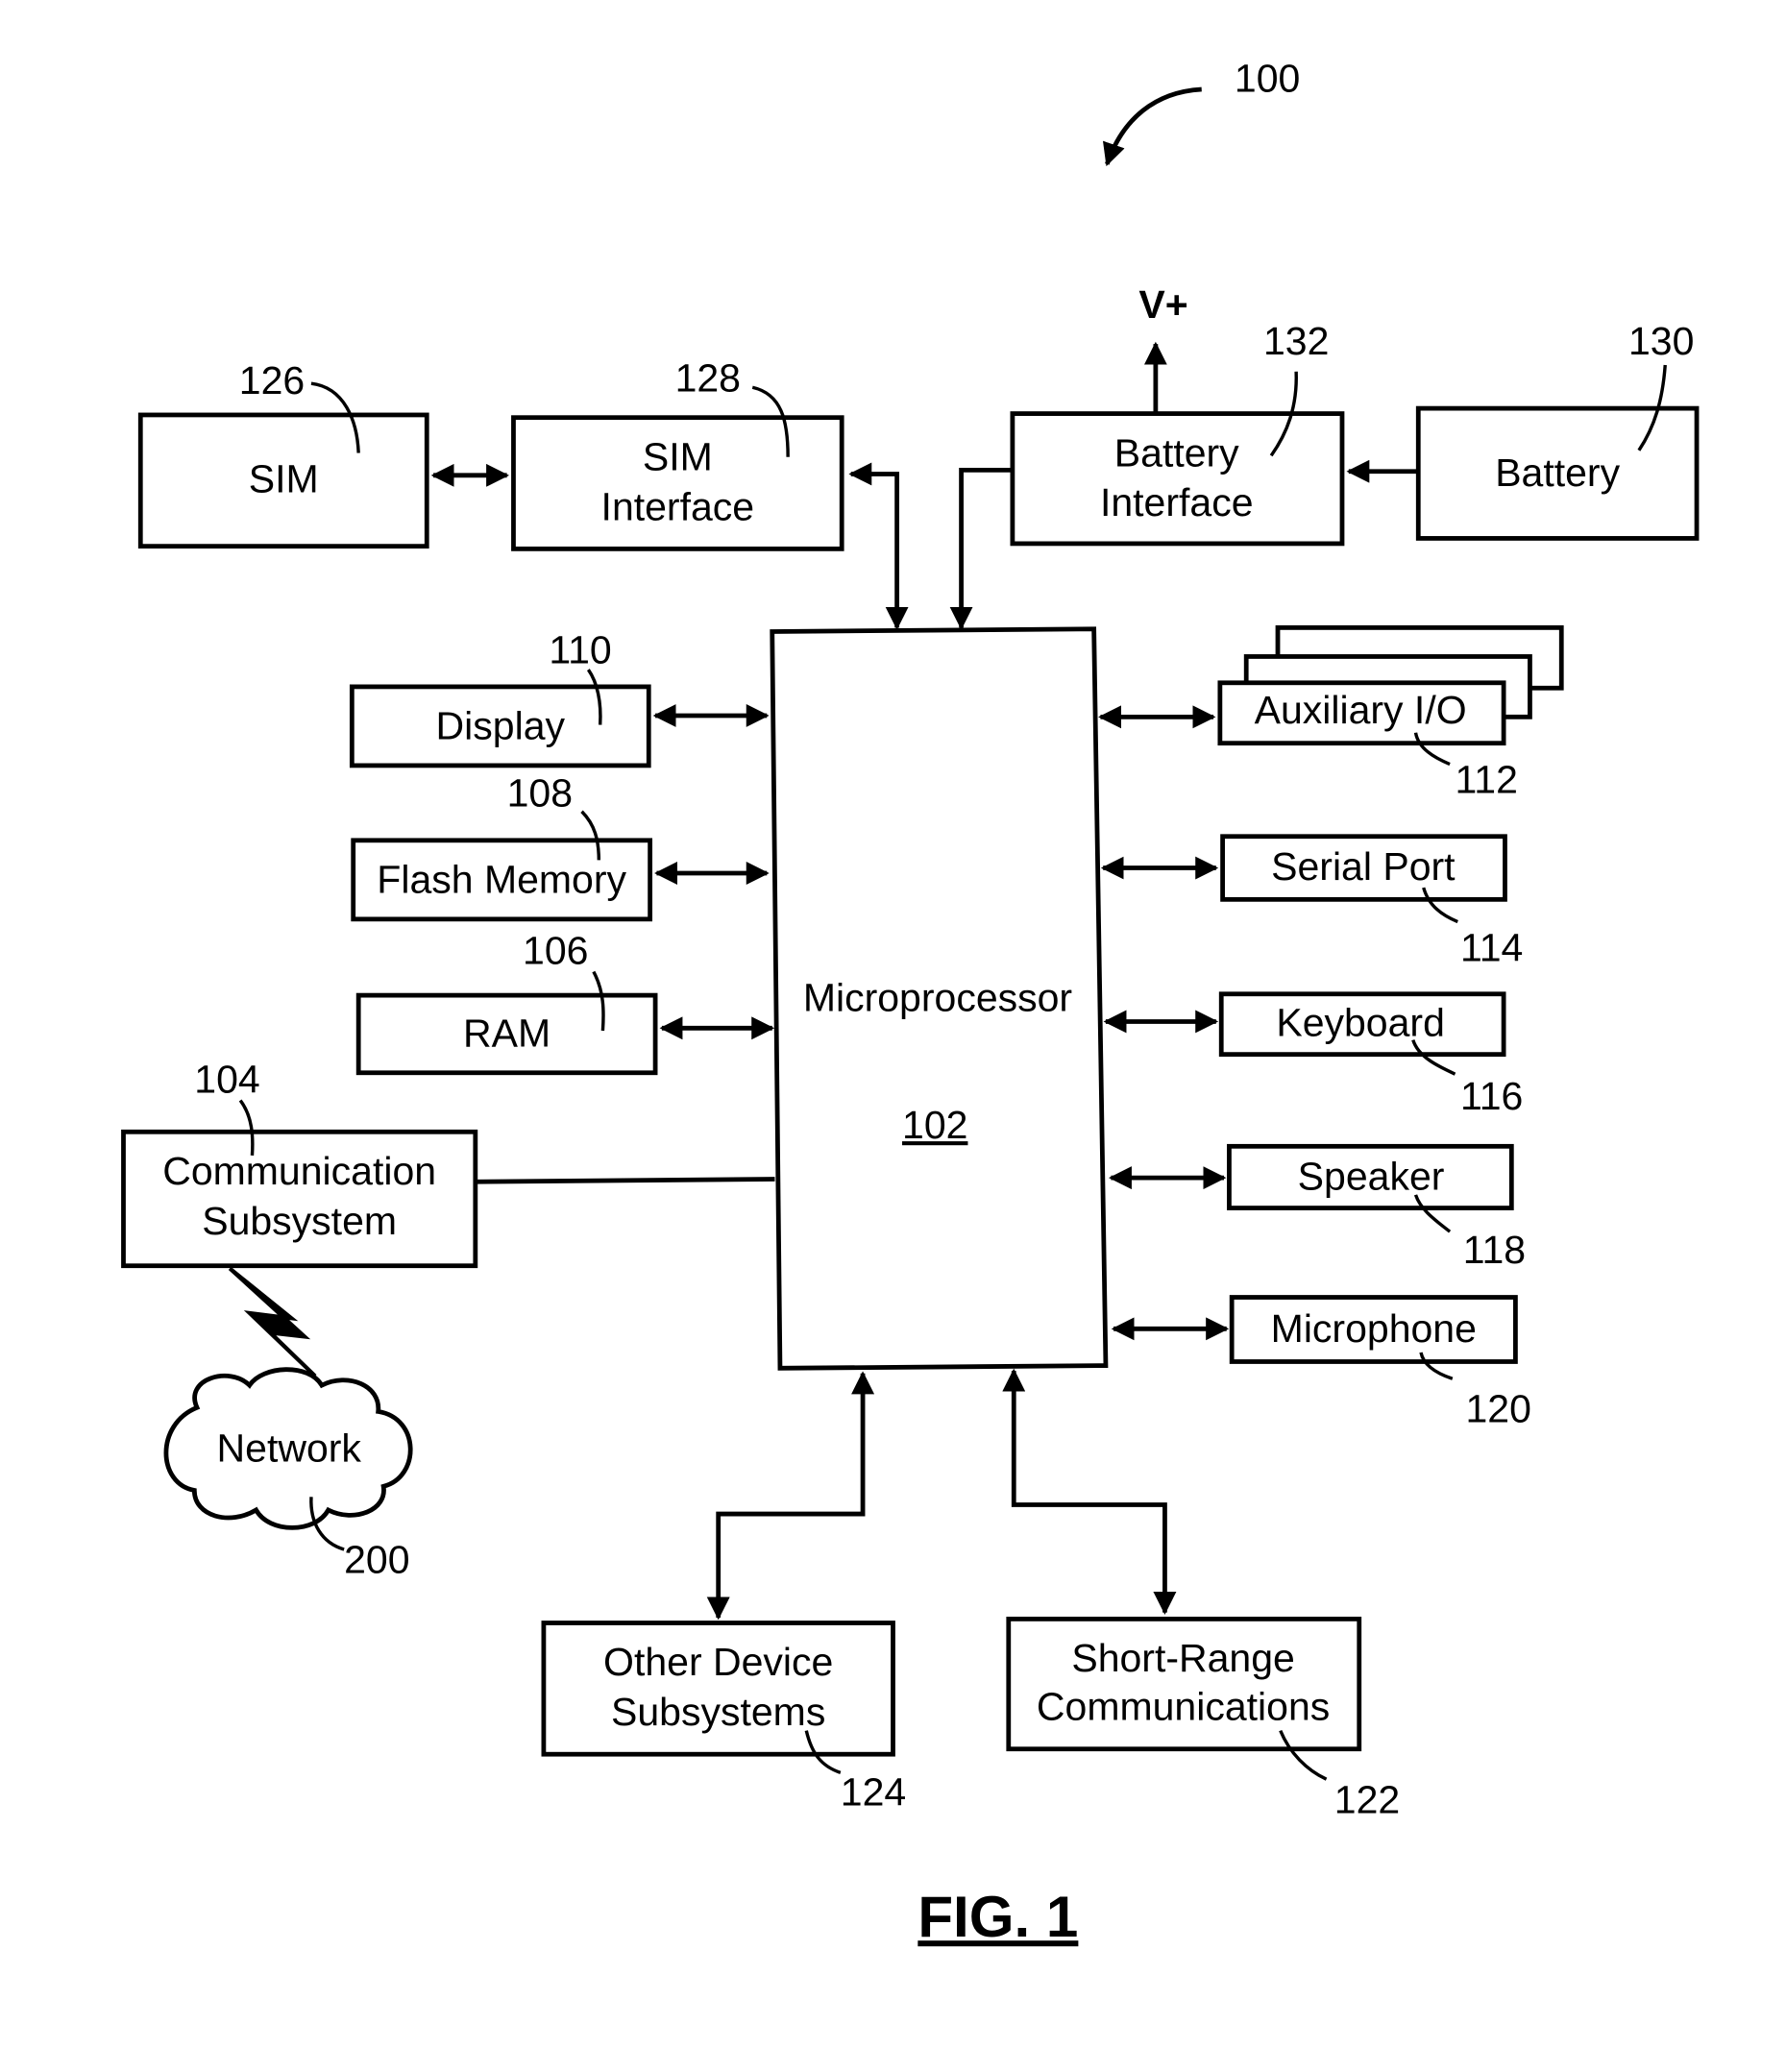 This screenshot has height=2072, width=1786. I want to click on battery-block: Battery 130, so click(1557, 430).